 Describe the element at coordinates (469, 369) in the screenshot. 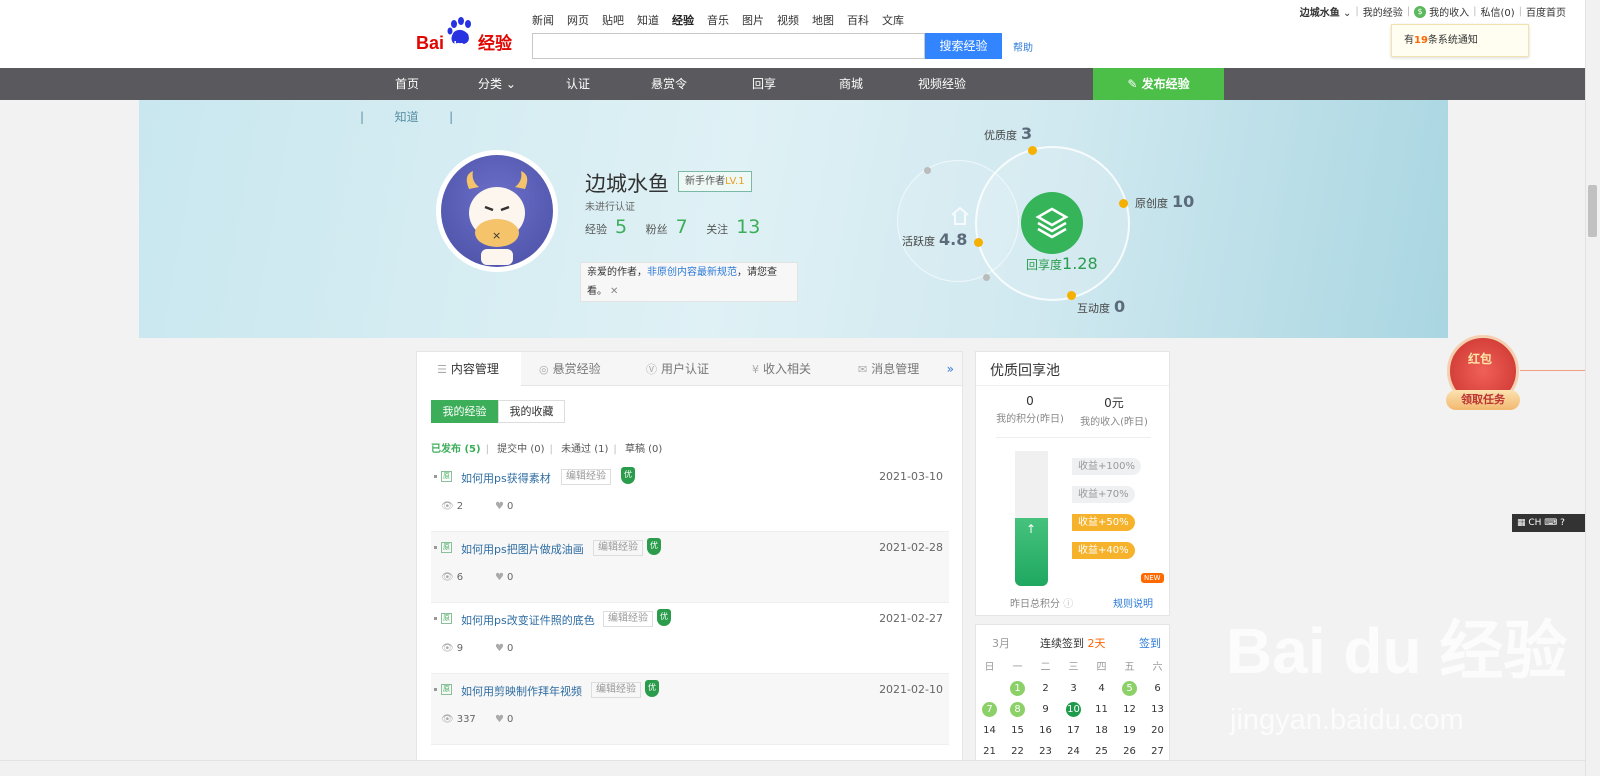

I see `tab-content-management: ☰ 内容管理` at that location.